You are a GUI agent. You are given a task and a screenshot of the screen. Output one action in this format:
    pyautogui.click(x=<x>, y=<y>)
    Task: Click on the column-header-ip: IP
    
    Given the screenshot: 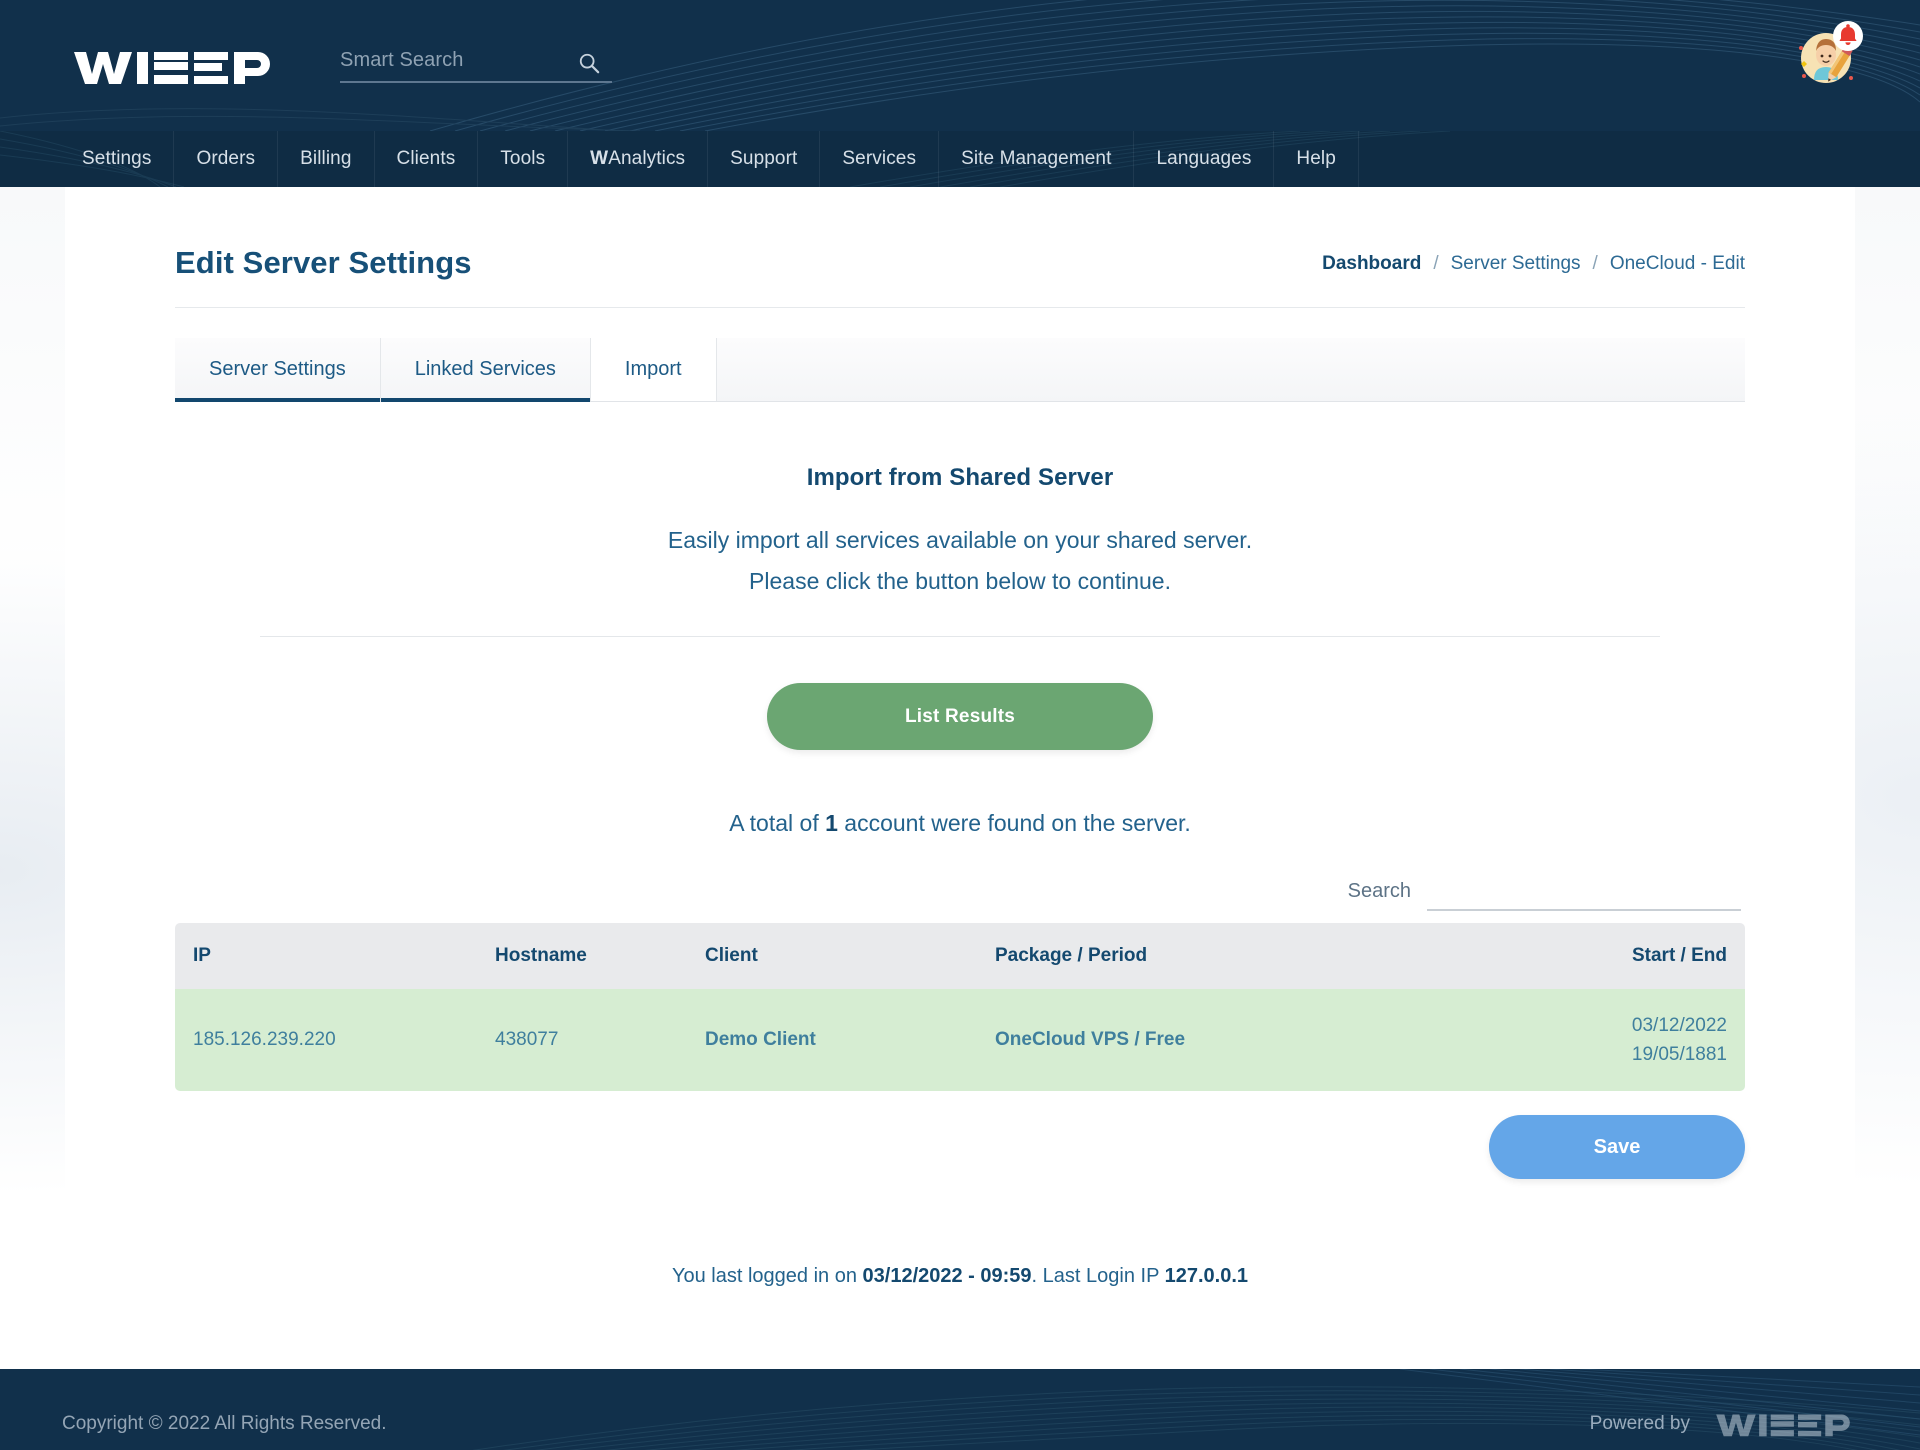 What is the action you would take?
    pyautogui.click(x=335, y=956)
    